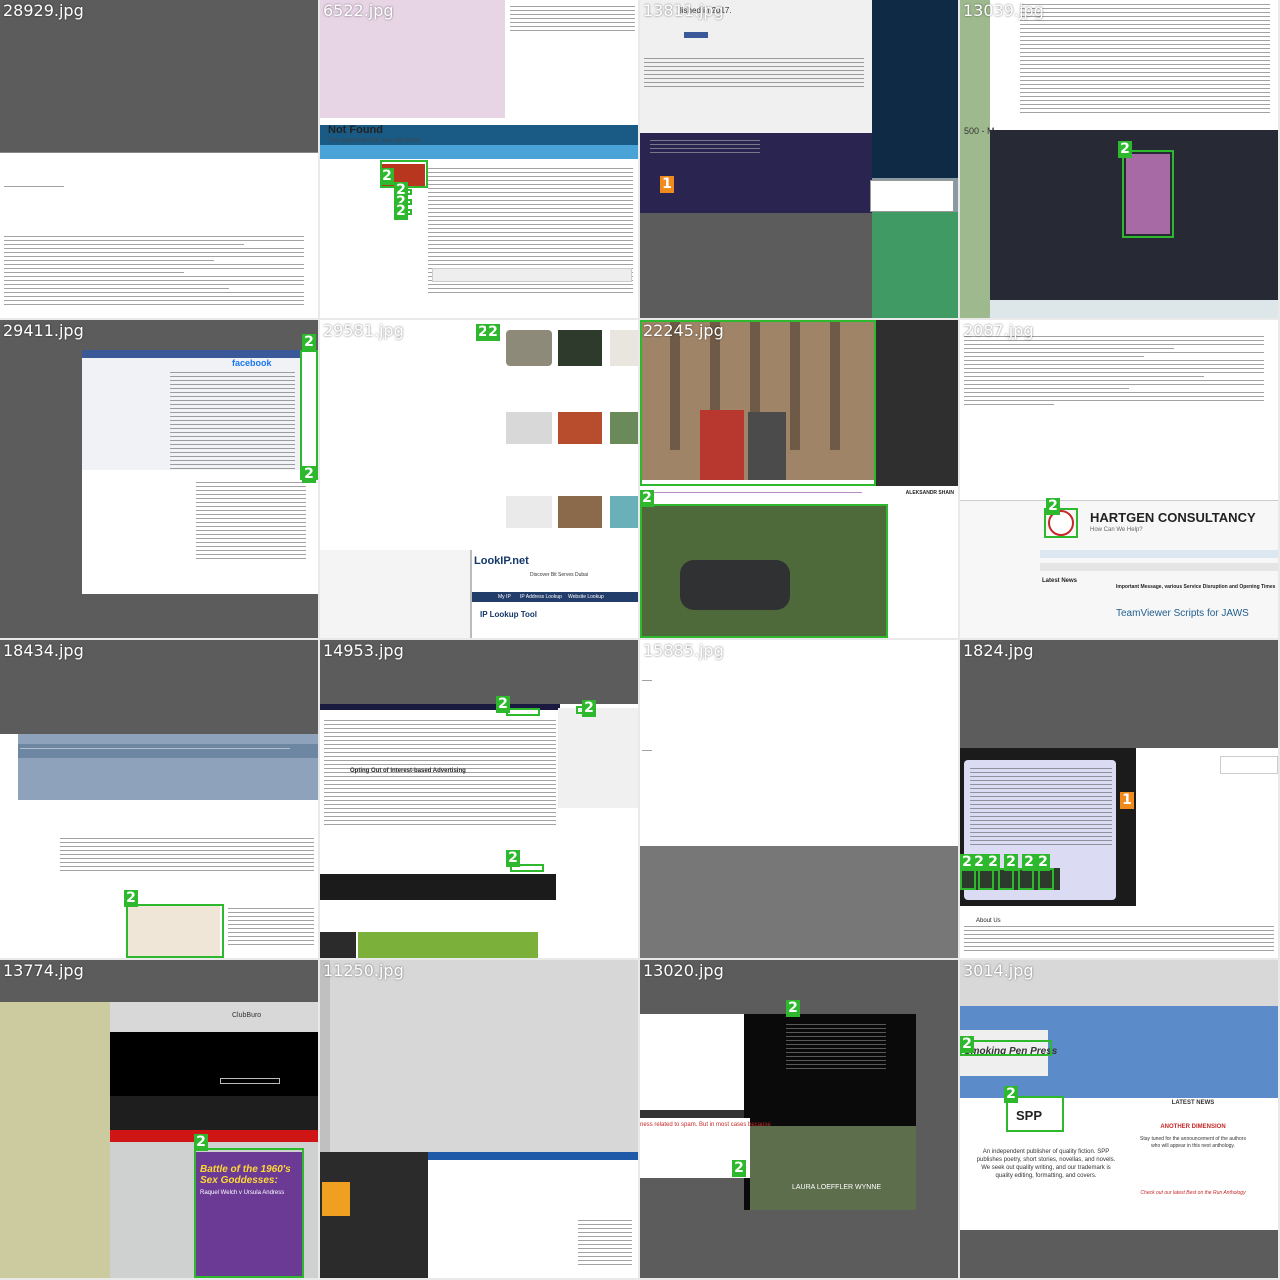 This screenshot has height=1280, width=1280. What do you see at coordinates (1116, 530) in the screenshot?
I see `company-tagline: How Can We Help?` at bounding box center [1116, 530].